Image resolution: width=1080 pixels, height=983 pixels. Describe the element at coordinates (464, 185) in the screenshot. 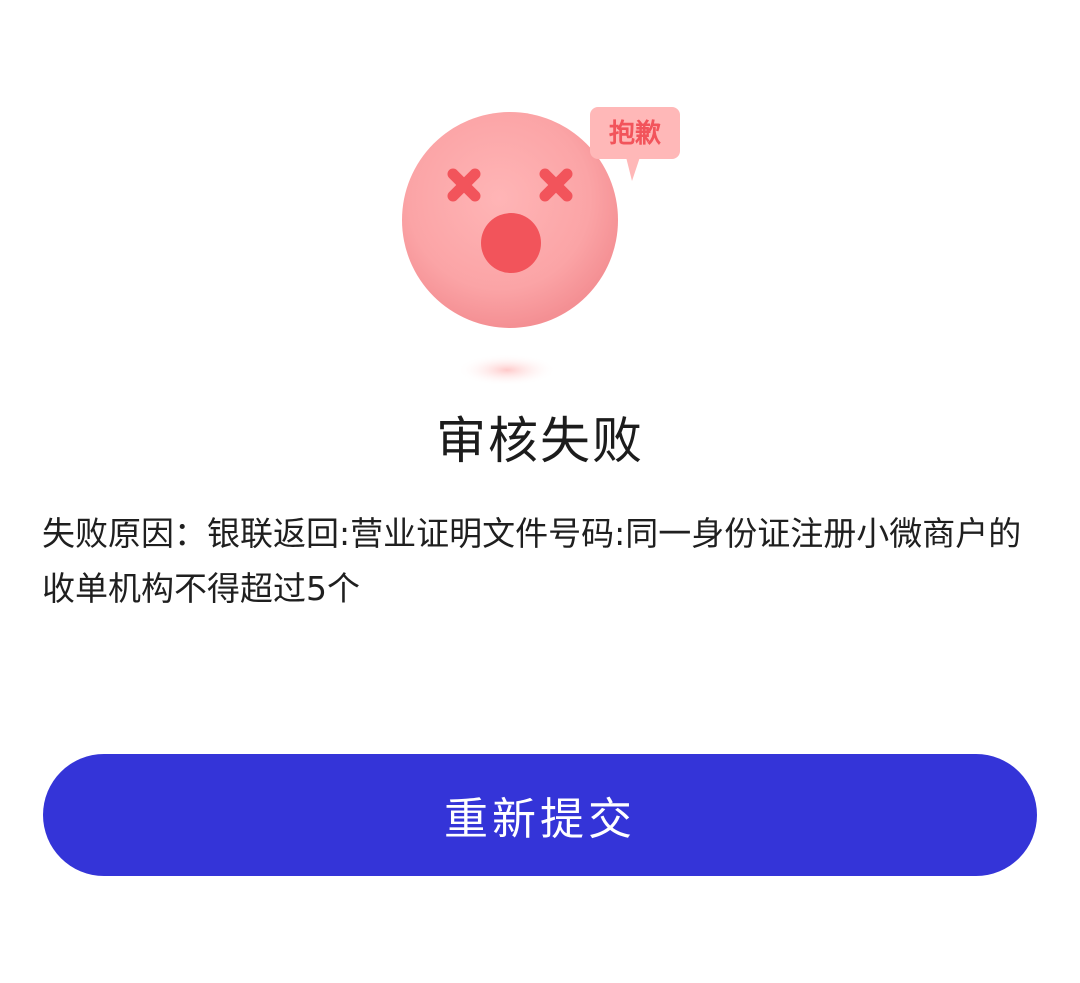

I see `left-x-eye` at that location.